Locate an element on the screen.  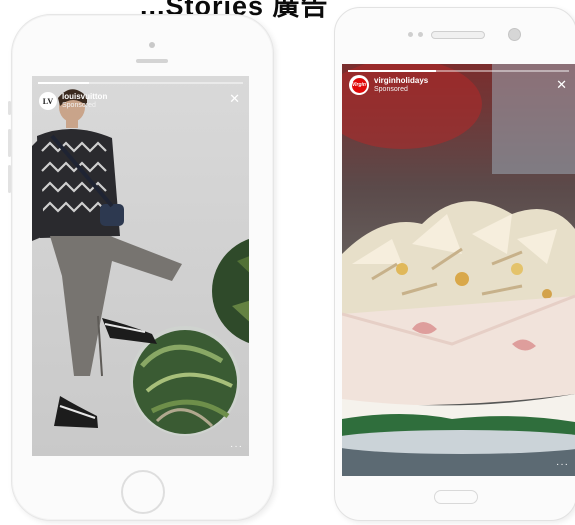
virgin-logo: Virgin is located at coordinates (359, 85).